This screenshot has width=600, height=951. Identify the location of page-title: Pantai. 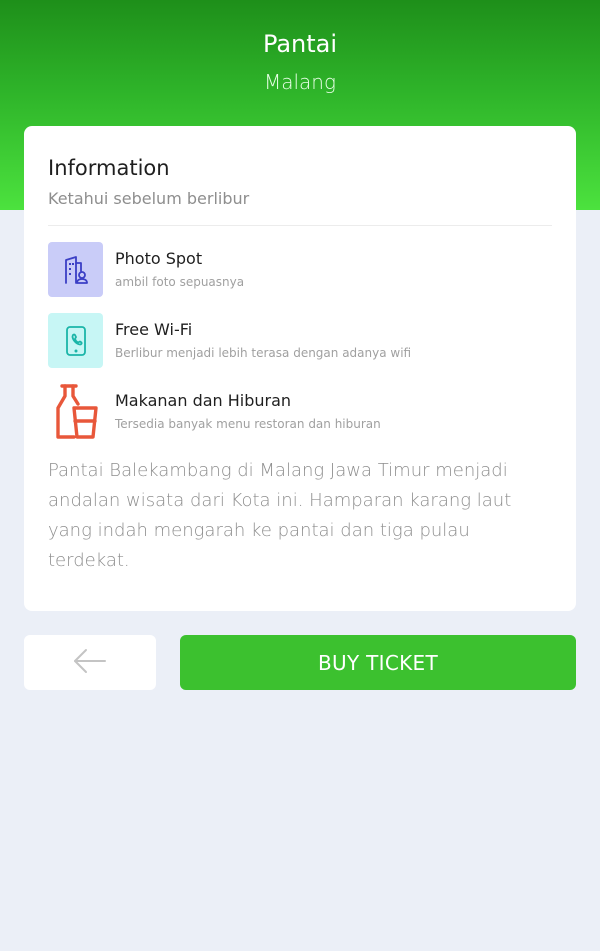
(300, 44).